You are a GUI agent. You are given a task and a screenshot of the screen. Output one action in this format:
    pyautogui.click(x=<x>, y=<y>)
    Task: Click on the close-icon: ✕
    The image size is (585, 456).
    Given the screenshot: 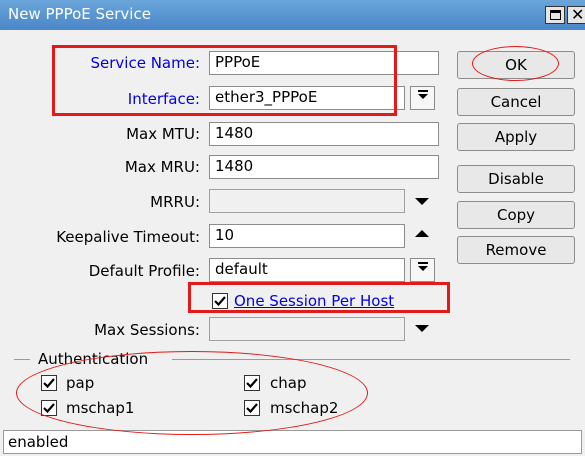 What is the action you would take?
    pyautogui.click(x=578, y=14)
    